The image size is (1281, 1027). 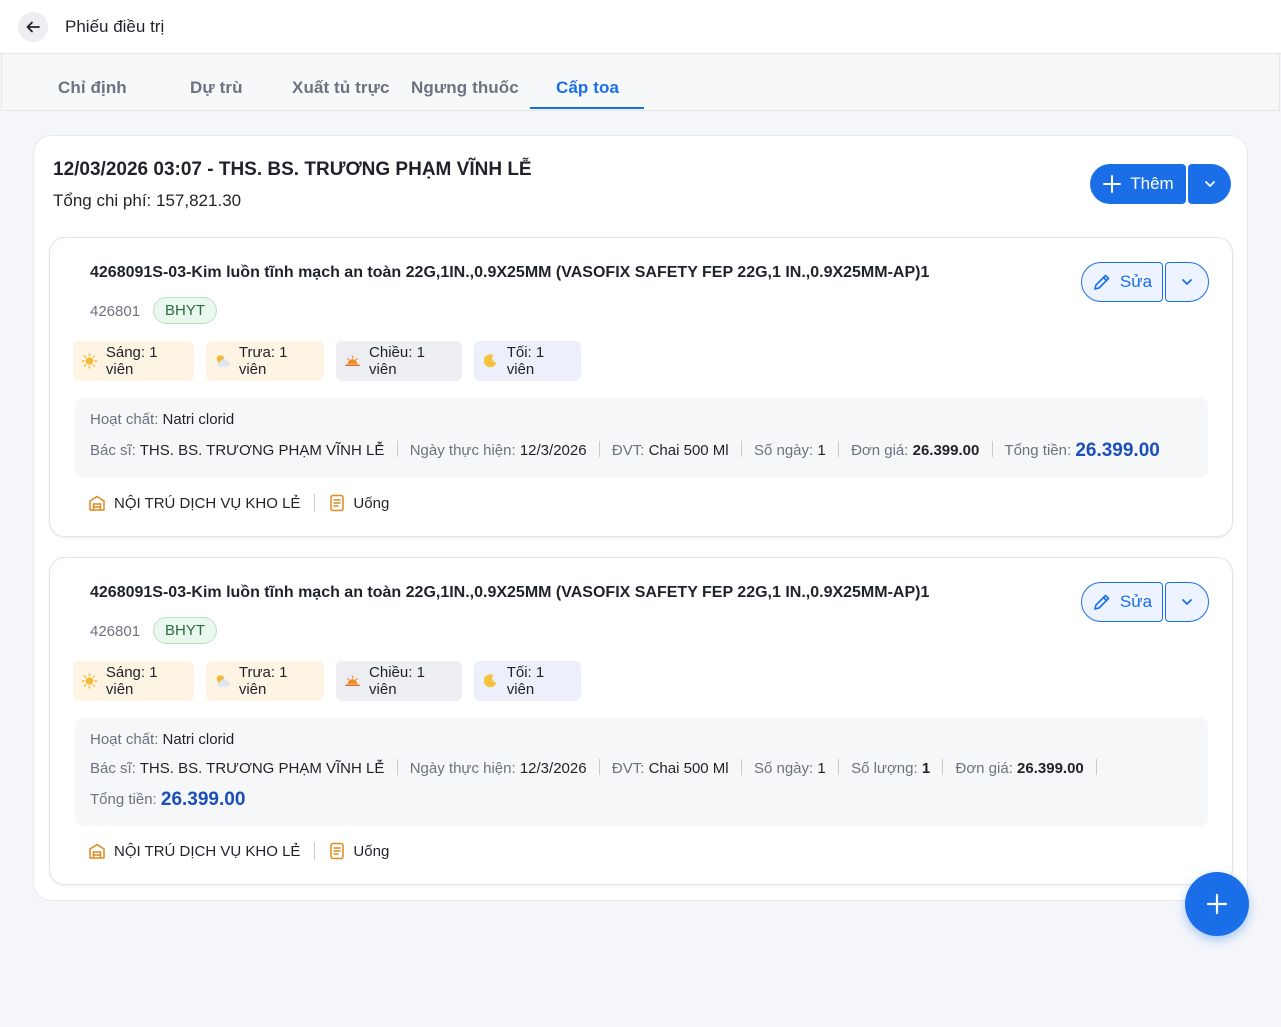 I want to click on dose-noon-label: Trưa: 1 viên, so click(x=263, y=361).